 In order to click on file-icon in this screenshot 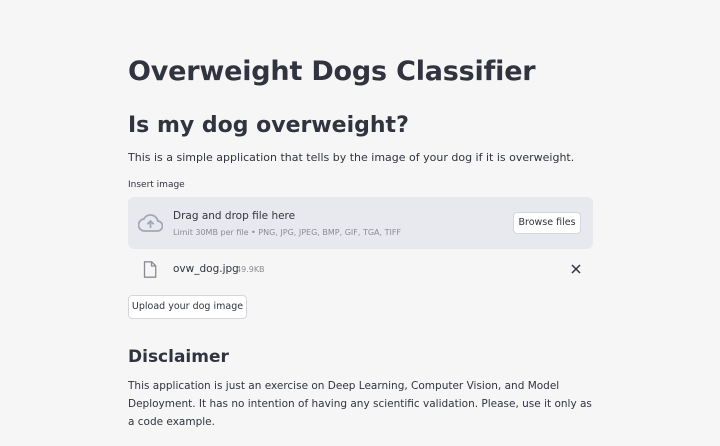, I will do `click(150, 269)`.